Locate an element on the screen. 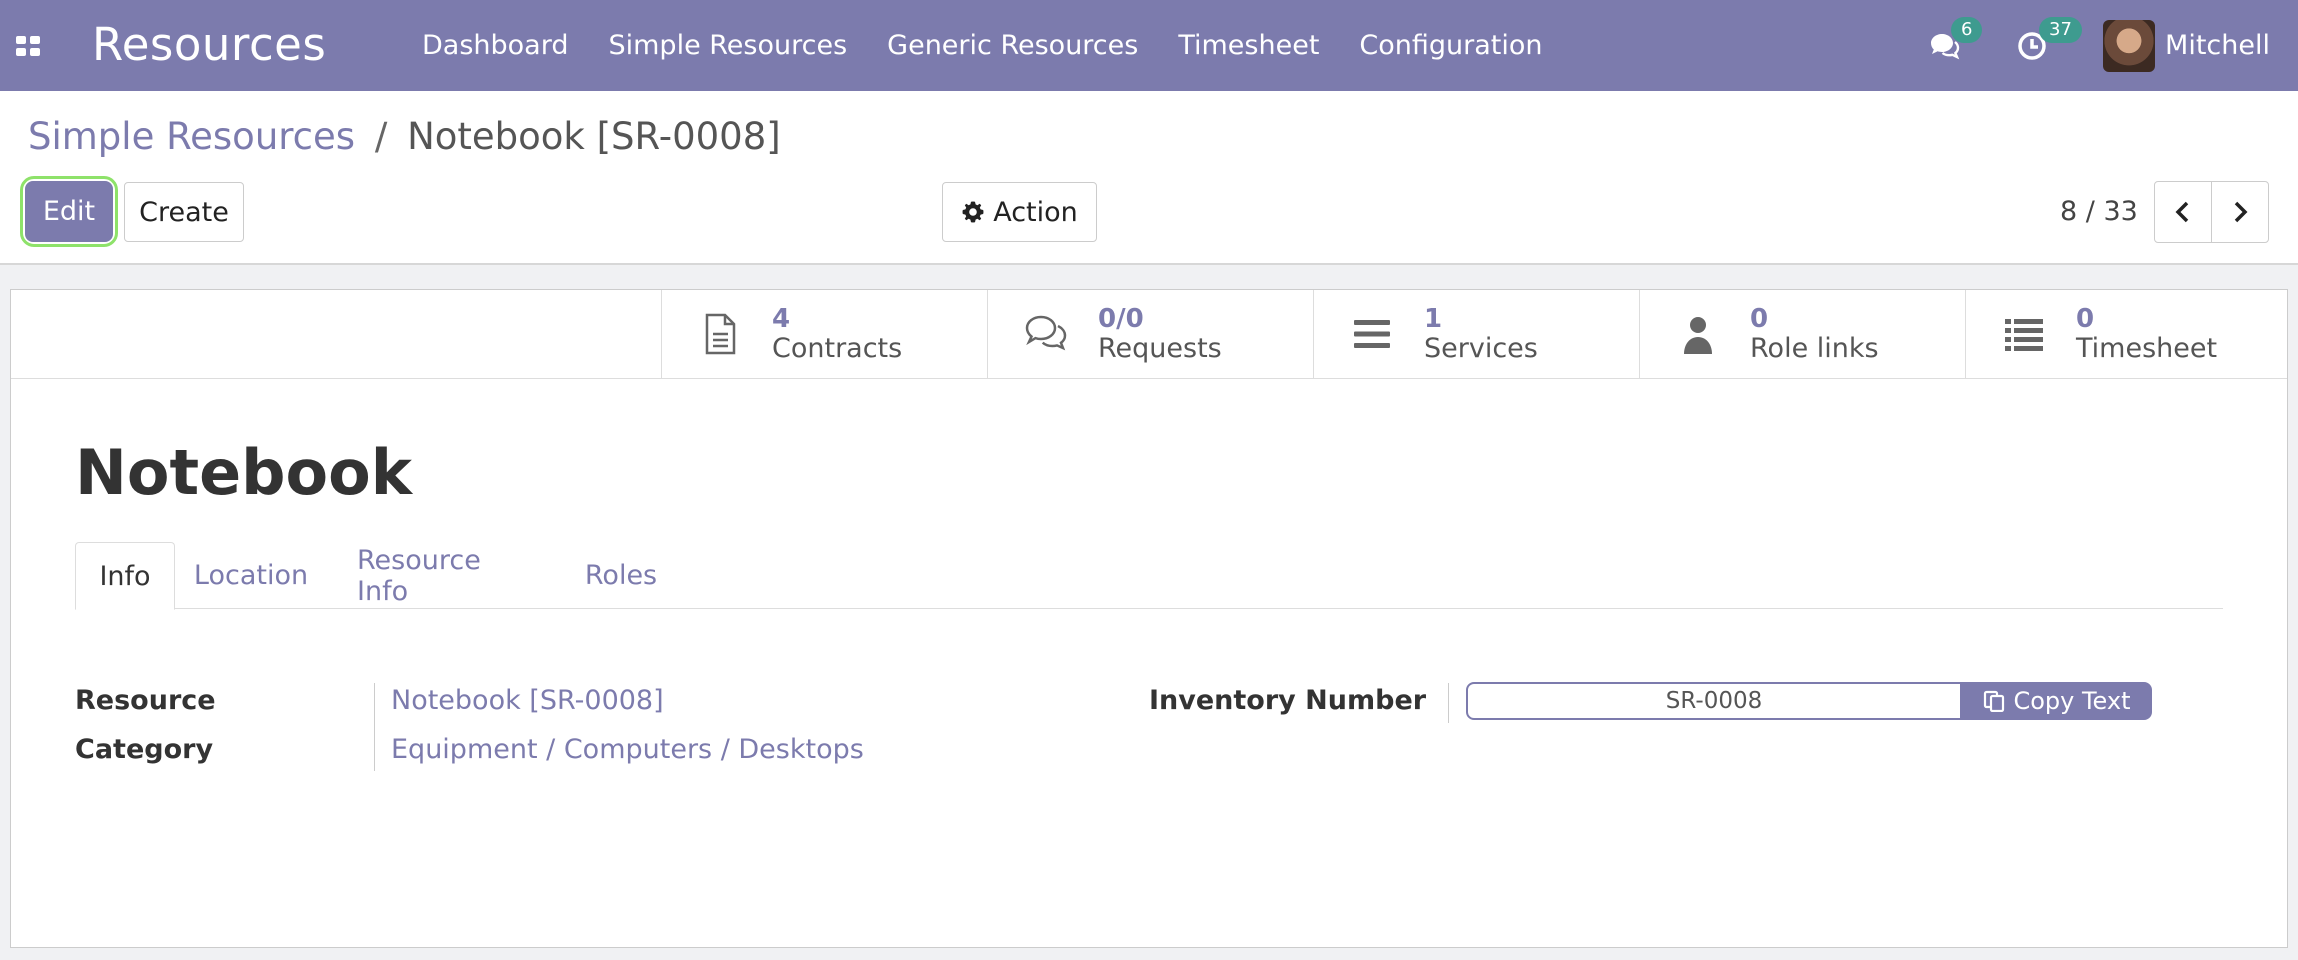 The height and width of the screenshot is (960, 2298). requests-smart-button: 0/0 Requests is located at coordinates (1150, 334).